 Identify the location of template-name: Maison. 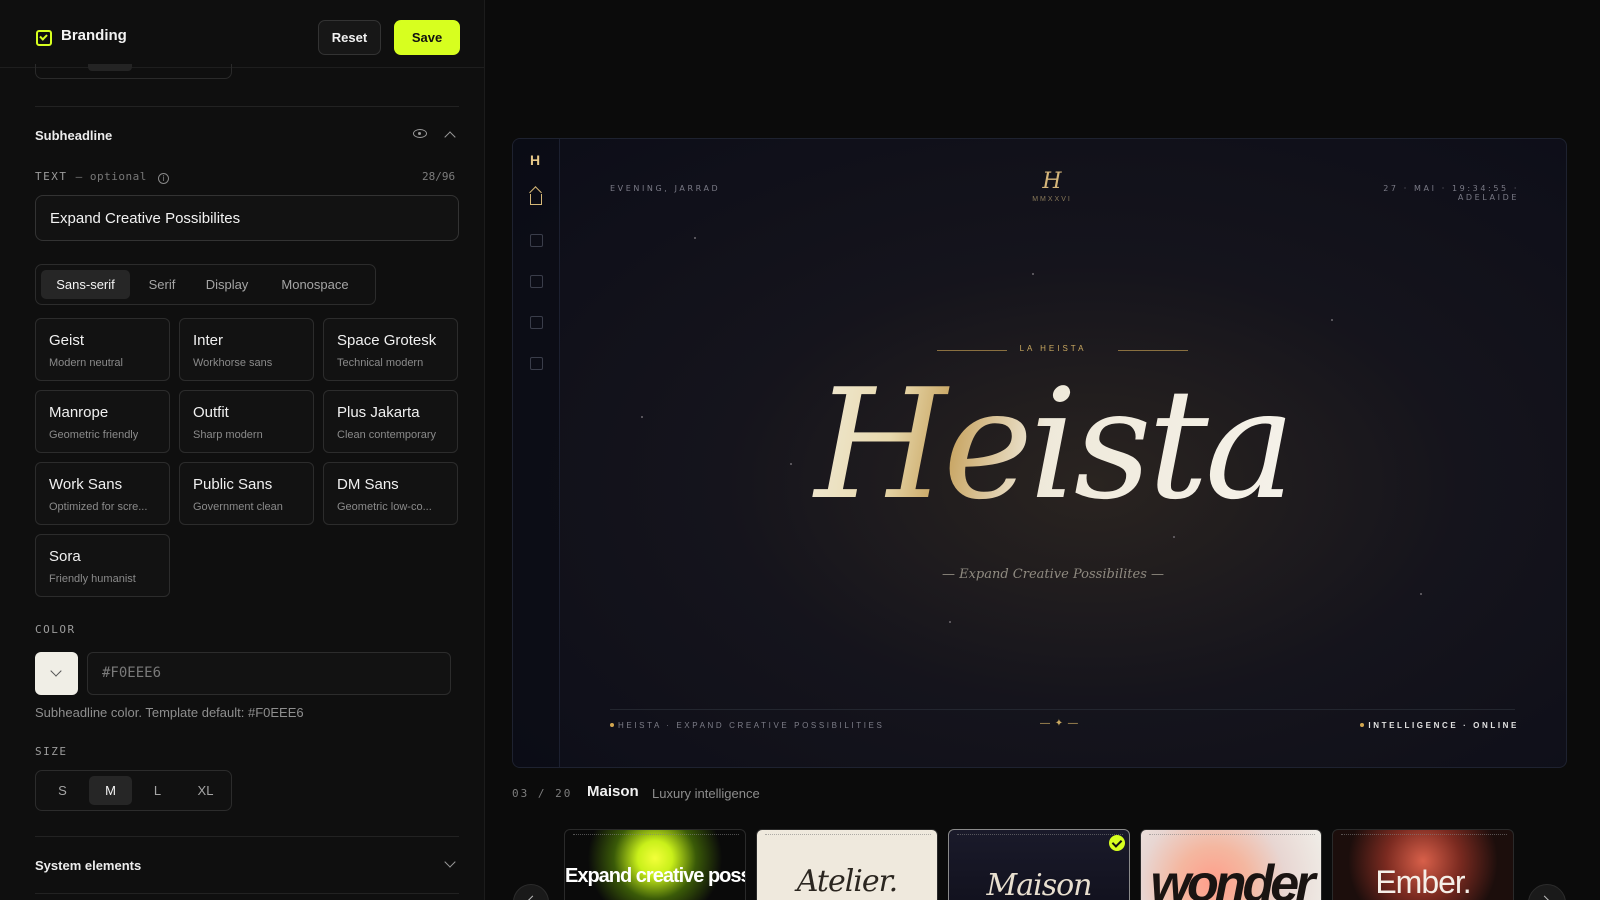
(613, 791).